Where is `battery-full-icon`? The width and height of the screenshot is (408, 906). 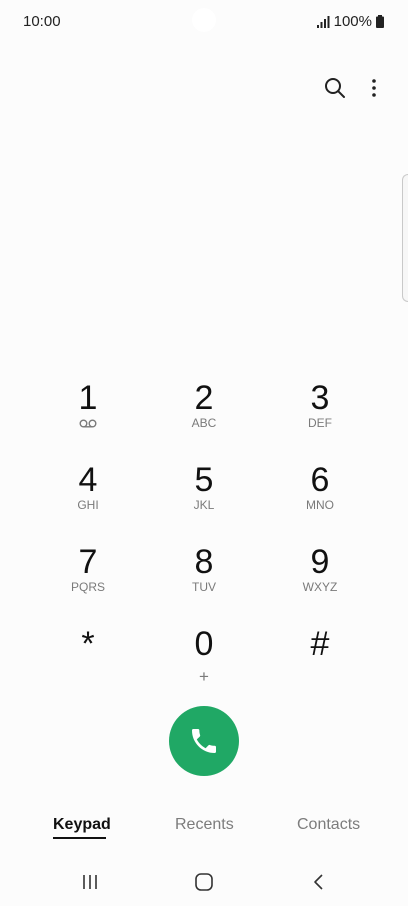 battery-full-icon is located at coordinates (380, 21).